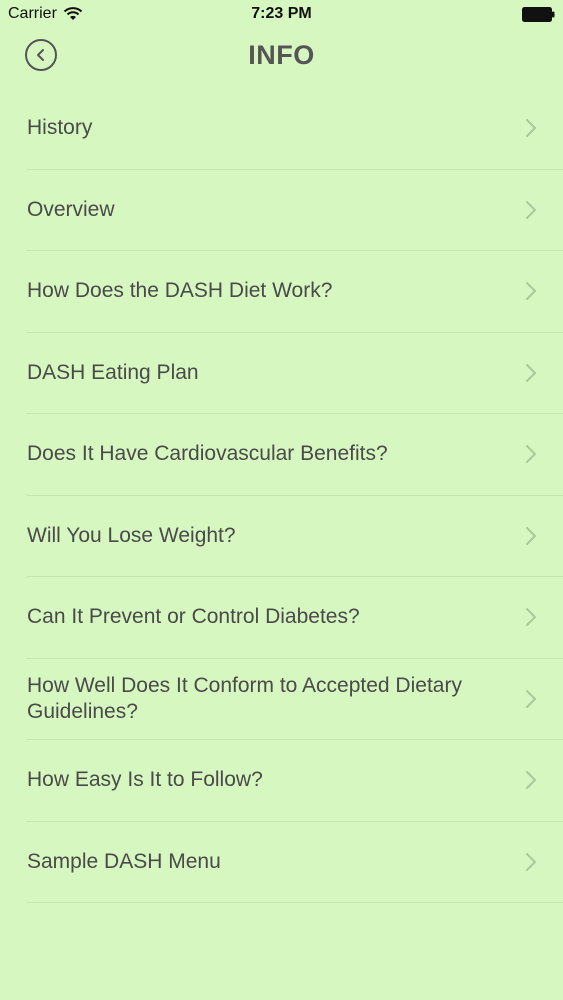  Describe the element at coordinates (113, 372) in the screenshot. I see `menu-item-label: DASH Eating Plan` at that location.